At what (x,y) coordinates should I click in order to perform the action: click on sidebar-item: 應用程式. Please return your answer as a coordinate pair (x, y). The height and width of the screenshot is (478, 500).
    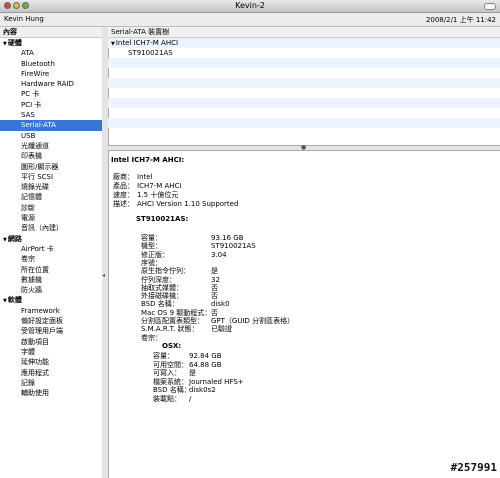
    Looking at the image, I should click on (51, 373).